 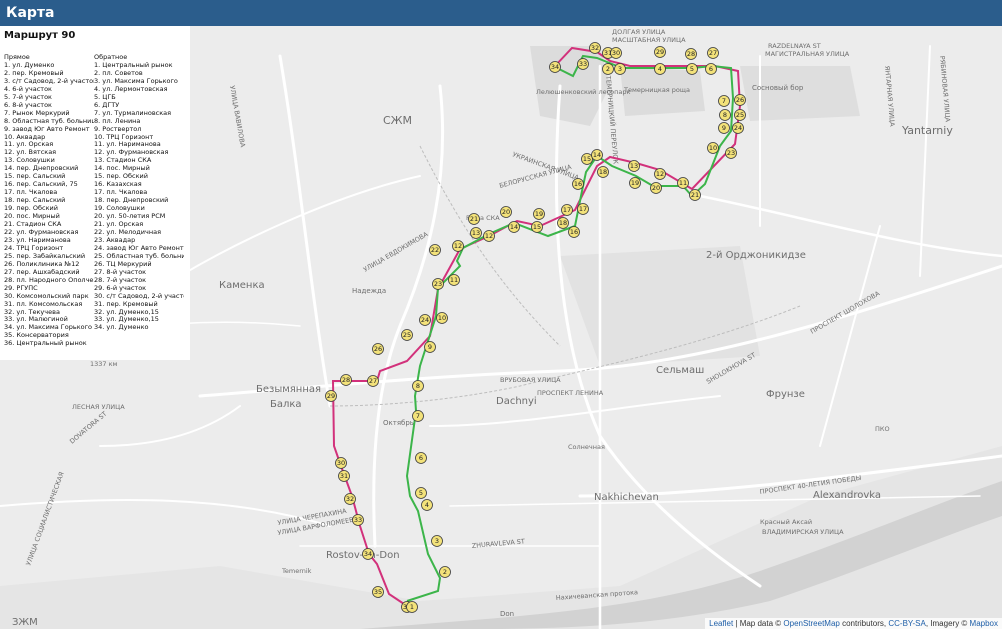 I want to click on stop-marker: 35, so click(x=378, y=592).